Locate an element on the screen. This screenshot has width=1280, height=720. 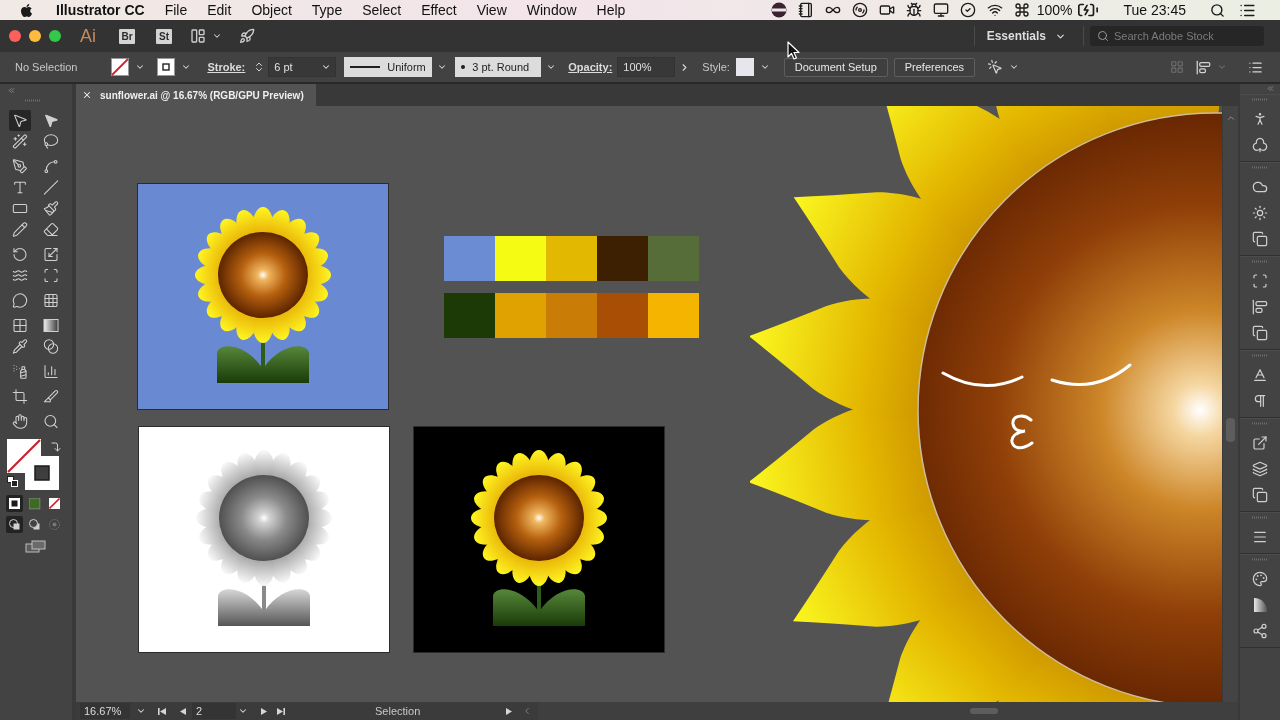
menu-item: Effect is located at coordinates (439, 10).